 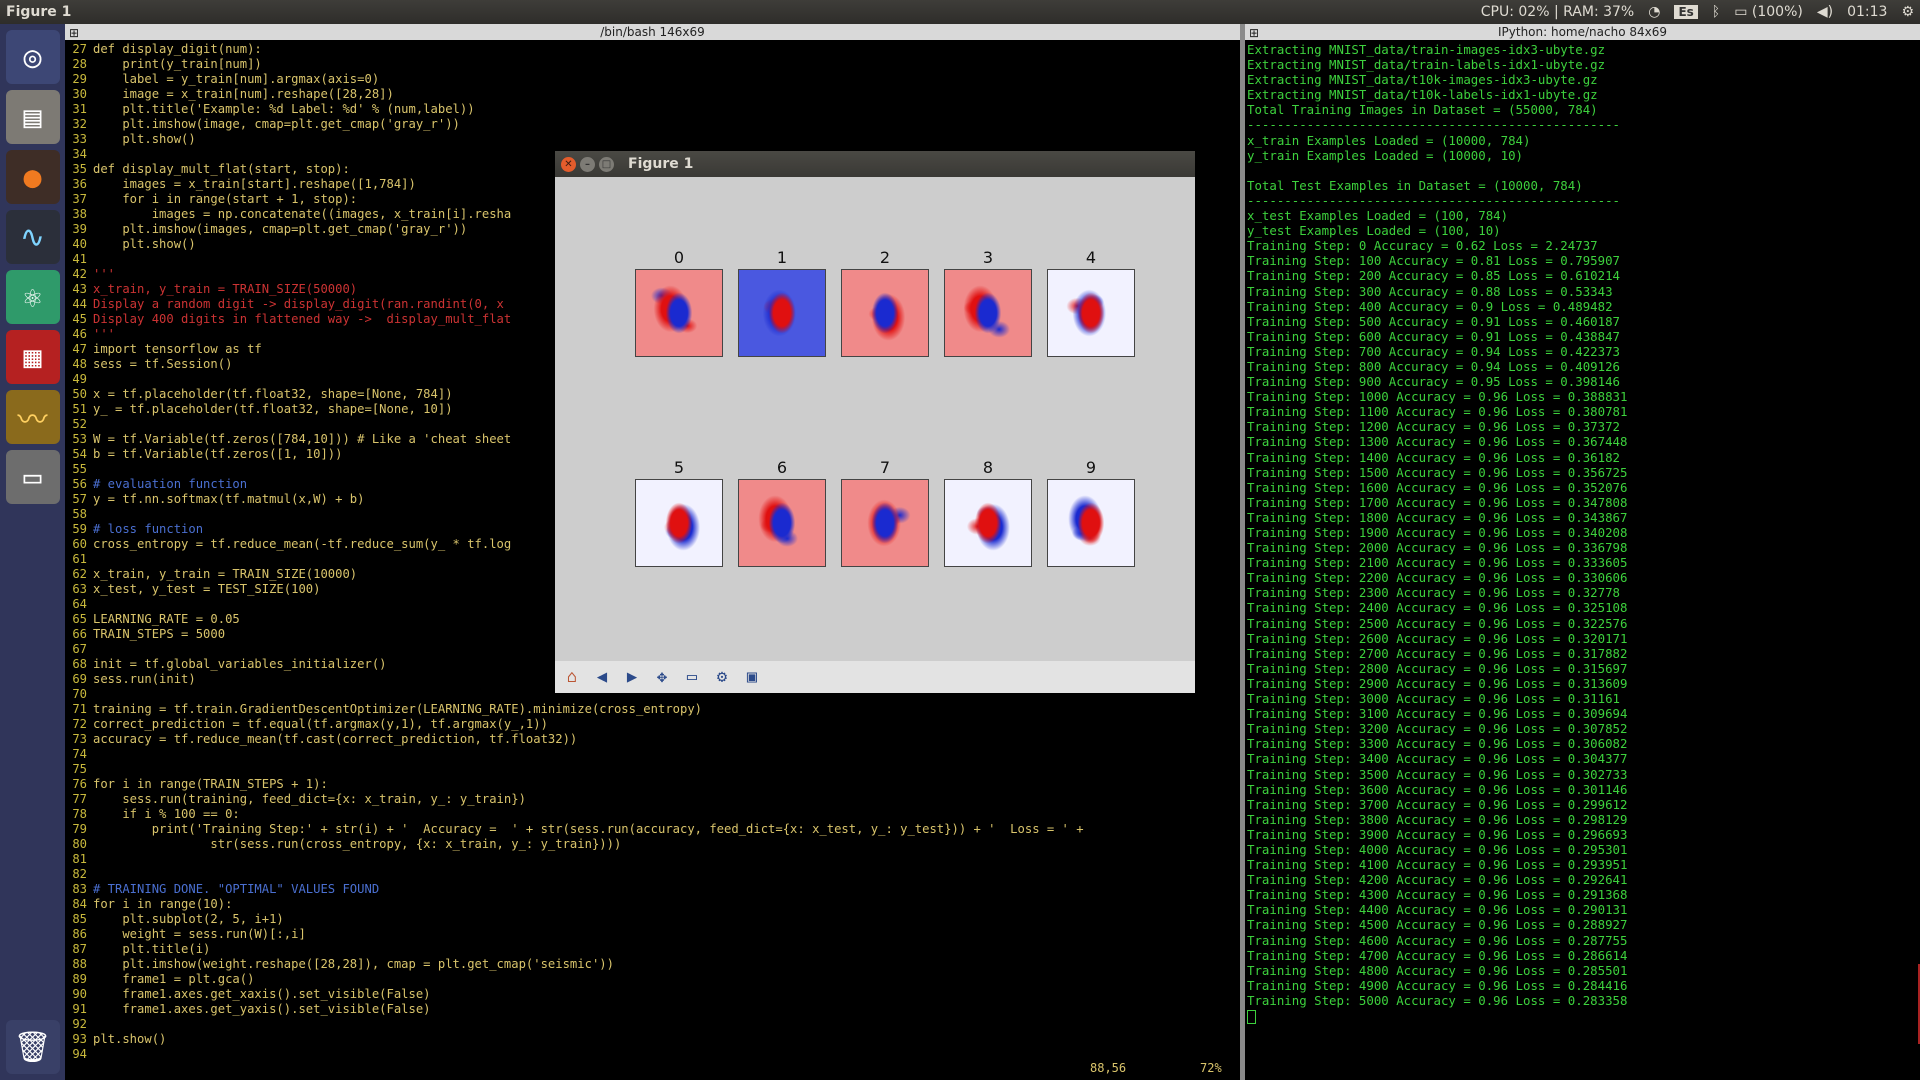 I want to click on line-number: 90, so click(x=79, y=994).